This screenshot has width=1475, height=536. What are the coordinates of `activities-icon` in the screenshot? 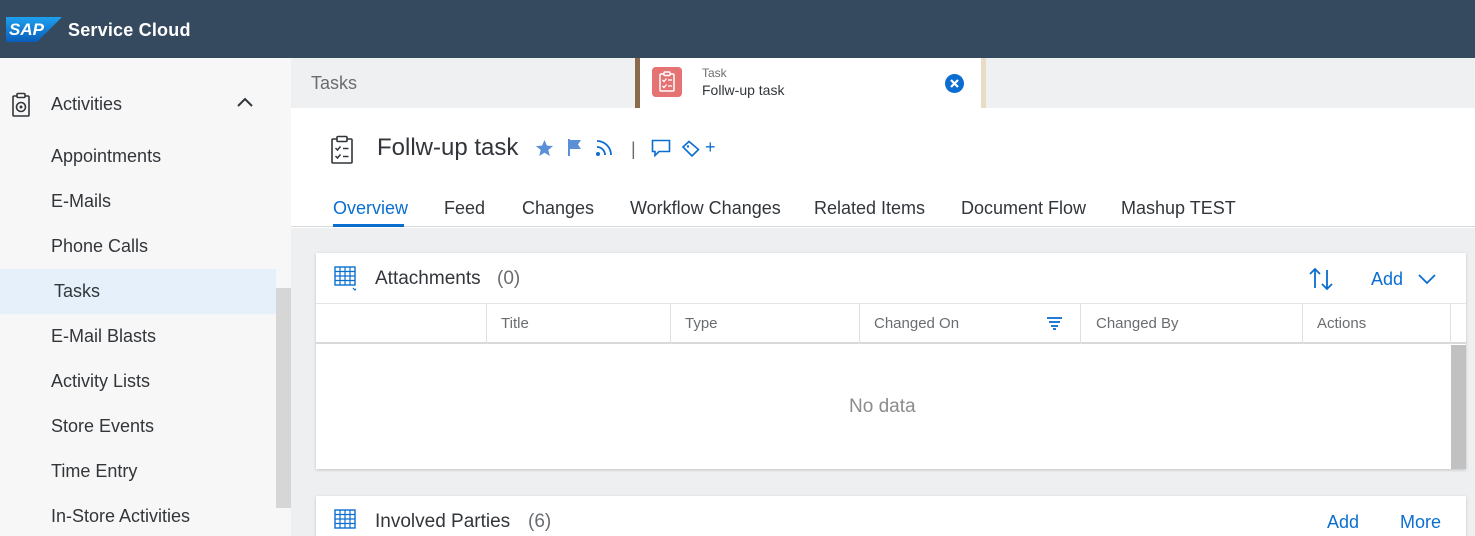 It's located at (21, 104).